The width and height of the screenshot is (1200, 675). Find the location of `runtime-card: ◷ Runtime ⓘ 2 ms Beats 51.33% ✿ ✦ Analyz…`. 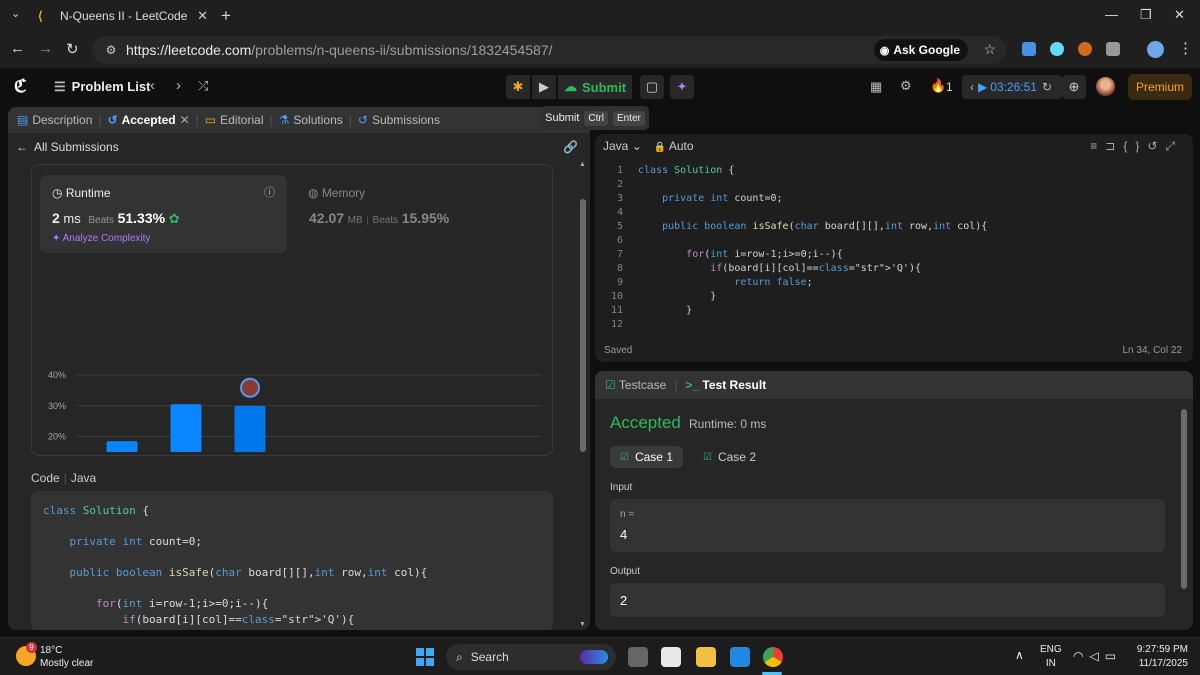

runtime-card: ◷ Runtime ⓘ 2 ms Beats 51.33% ✿ ✦ Analyz… is located at coordinates (163, 214).